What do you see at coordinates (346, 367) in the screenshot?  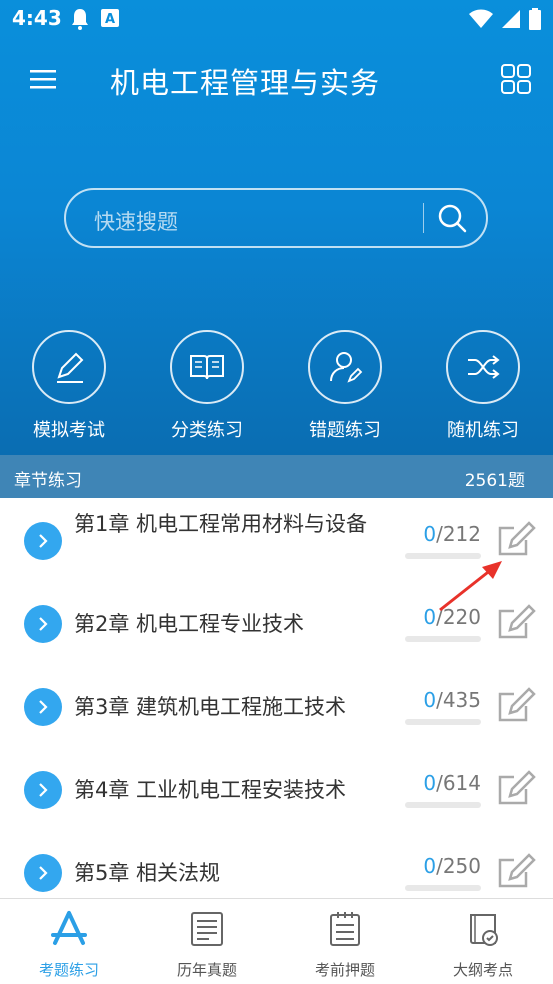 I see `user-edit-icon` at bounding box center [346, 367].